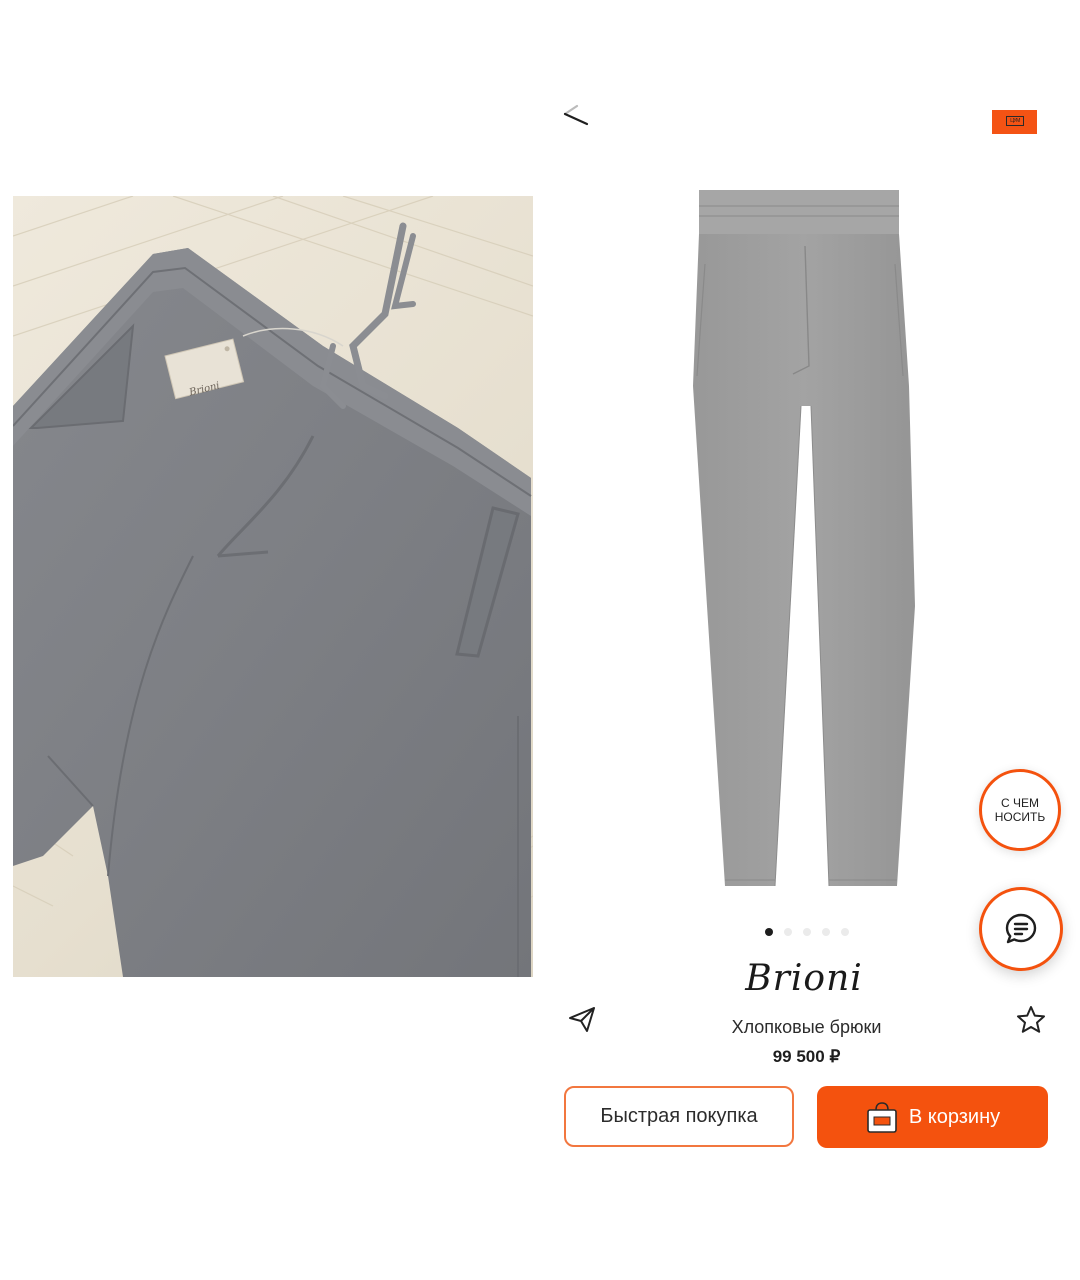 The width and height of the screenshot is (1080, 1280). I want to click on chat-bubble-icon, so click(1021, 928).